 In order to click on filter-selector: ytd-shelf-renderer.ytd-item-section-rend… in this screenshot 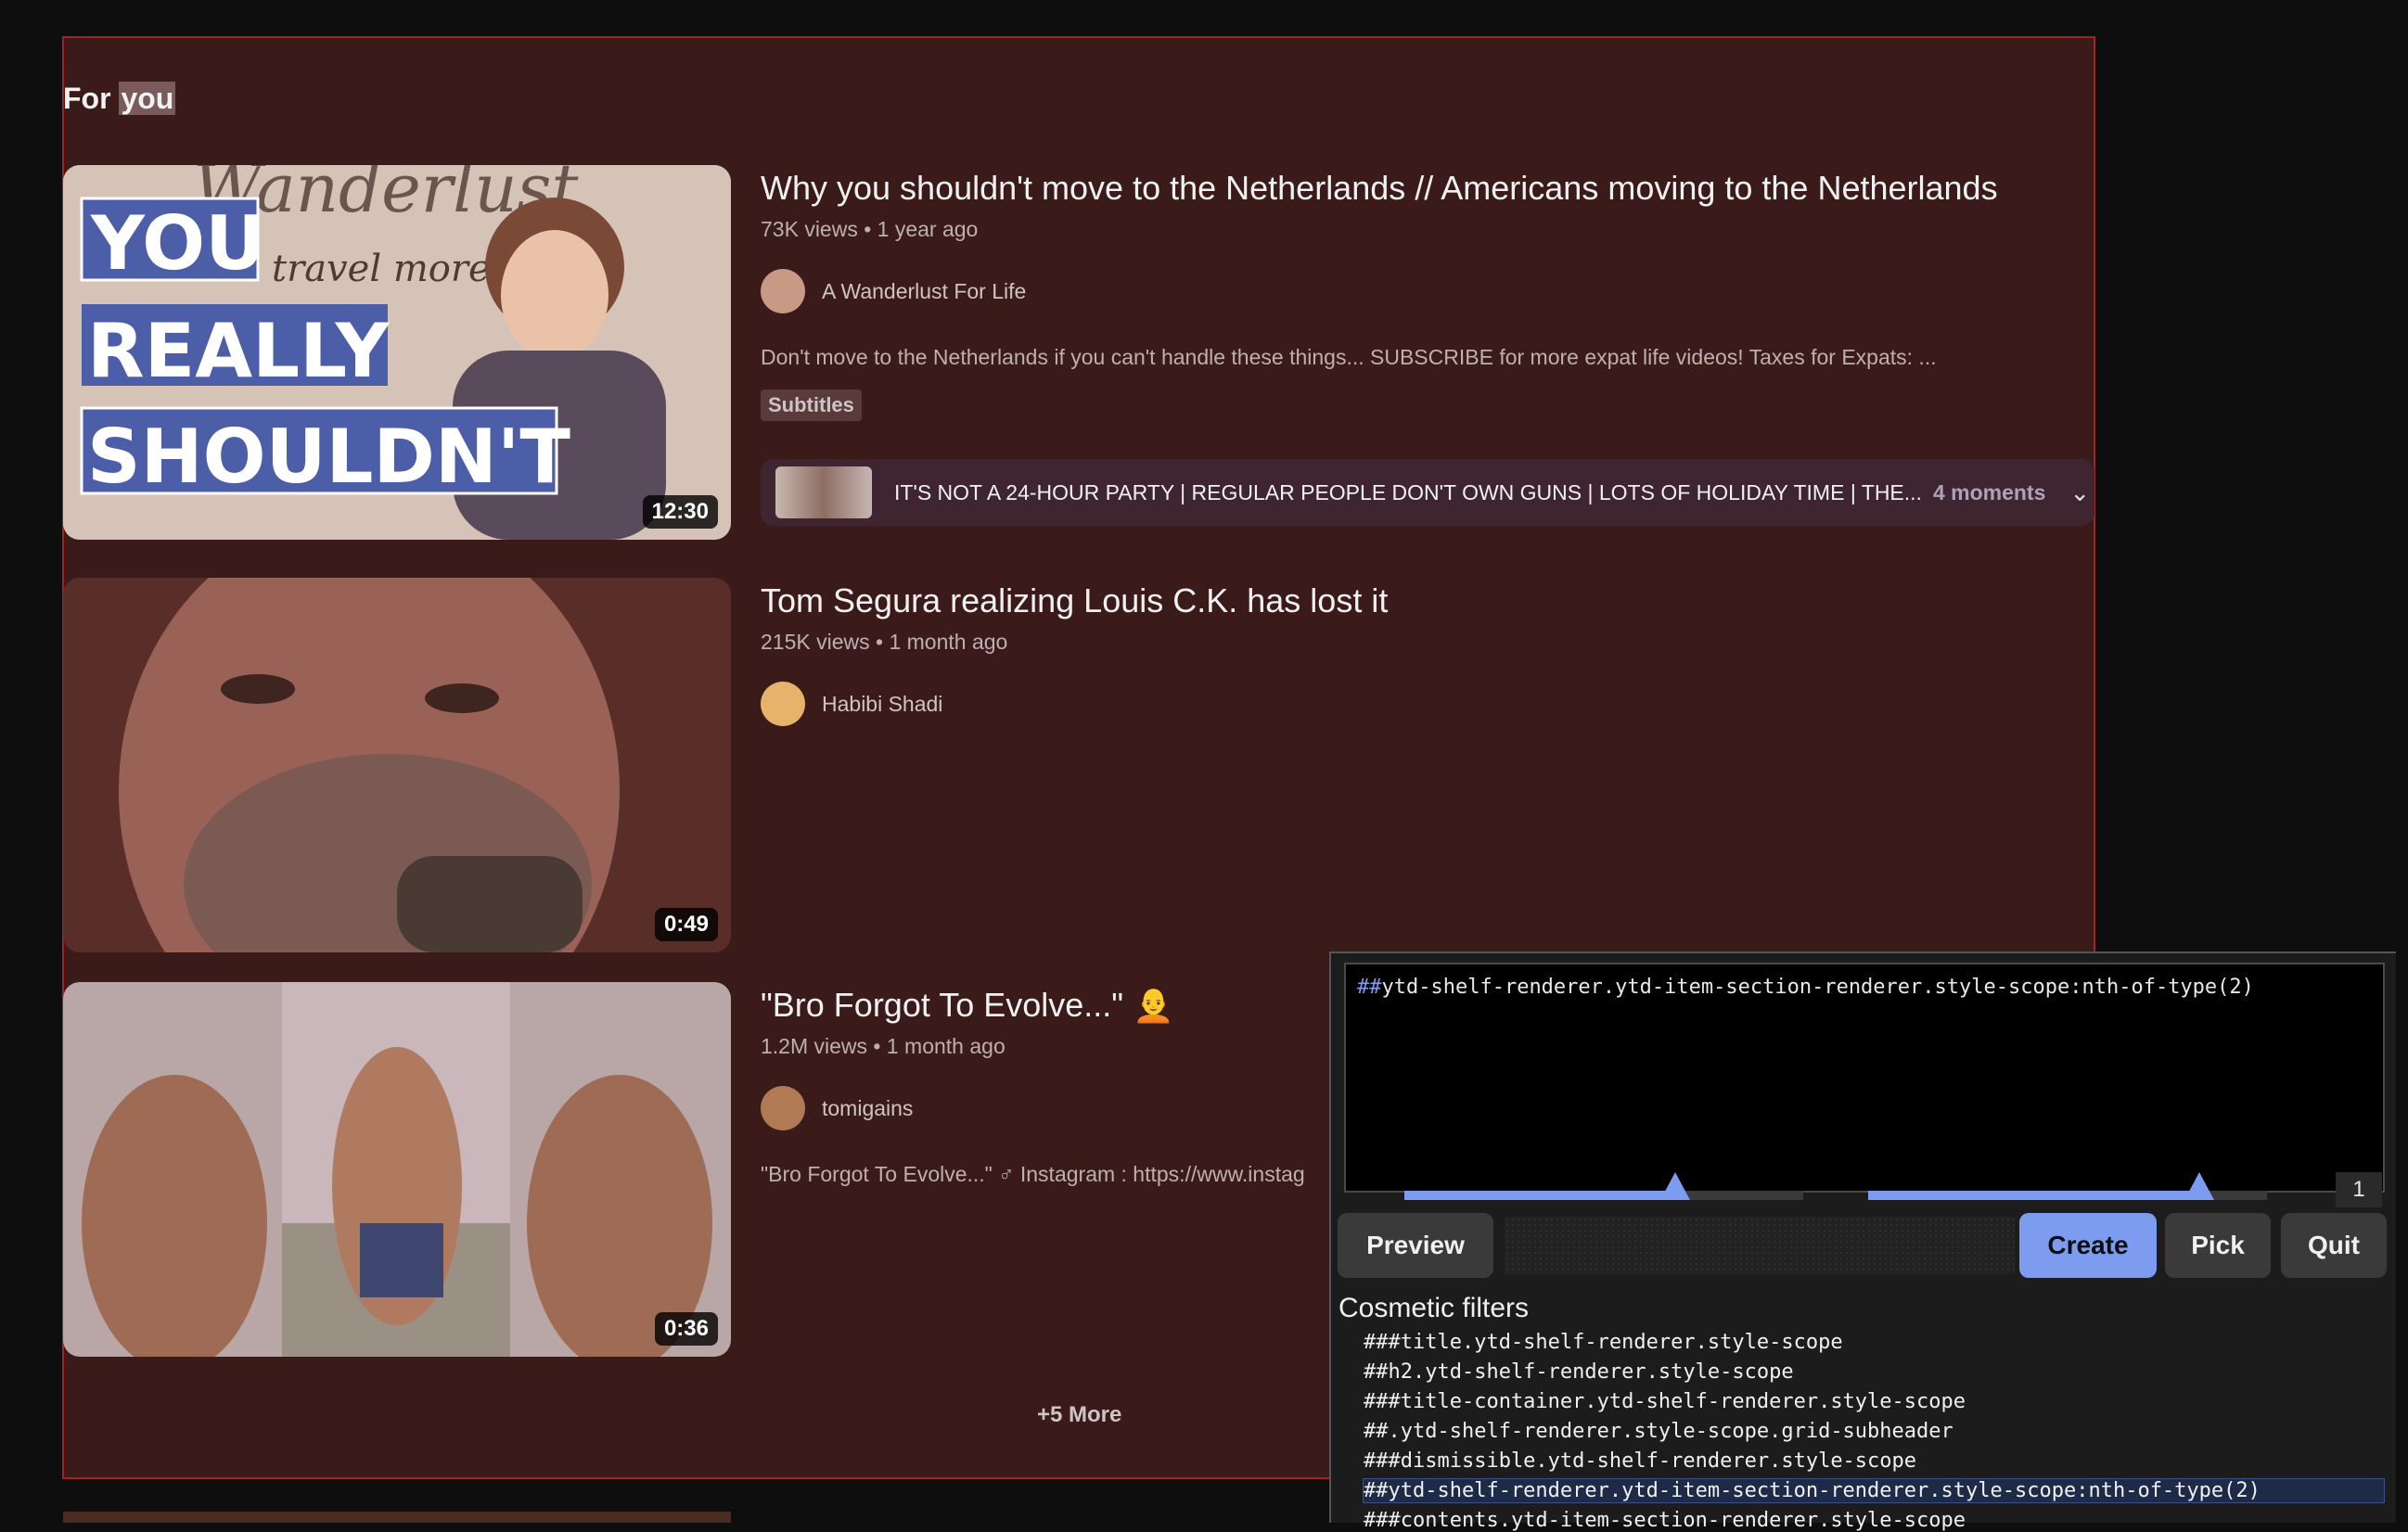, I will do `click(1817, 987)`.